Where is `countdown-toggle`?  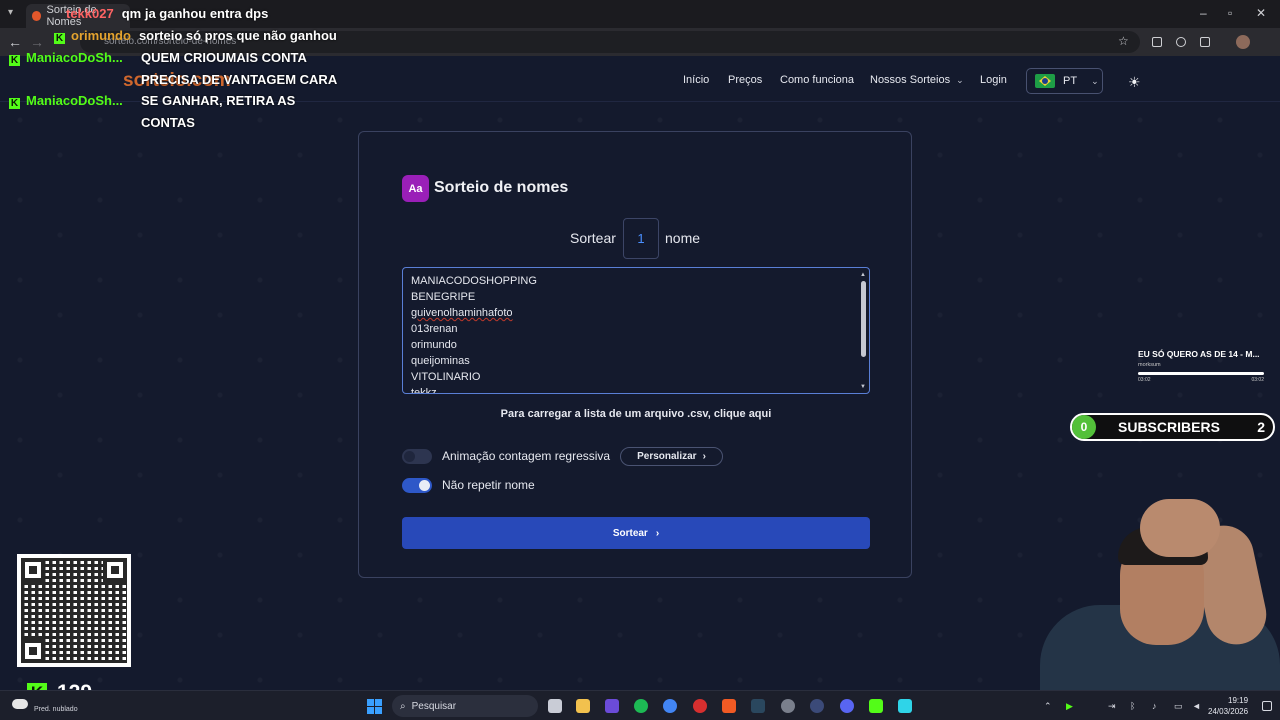 countdown-toggle is located at coordinates (417, 456).